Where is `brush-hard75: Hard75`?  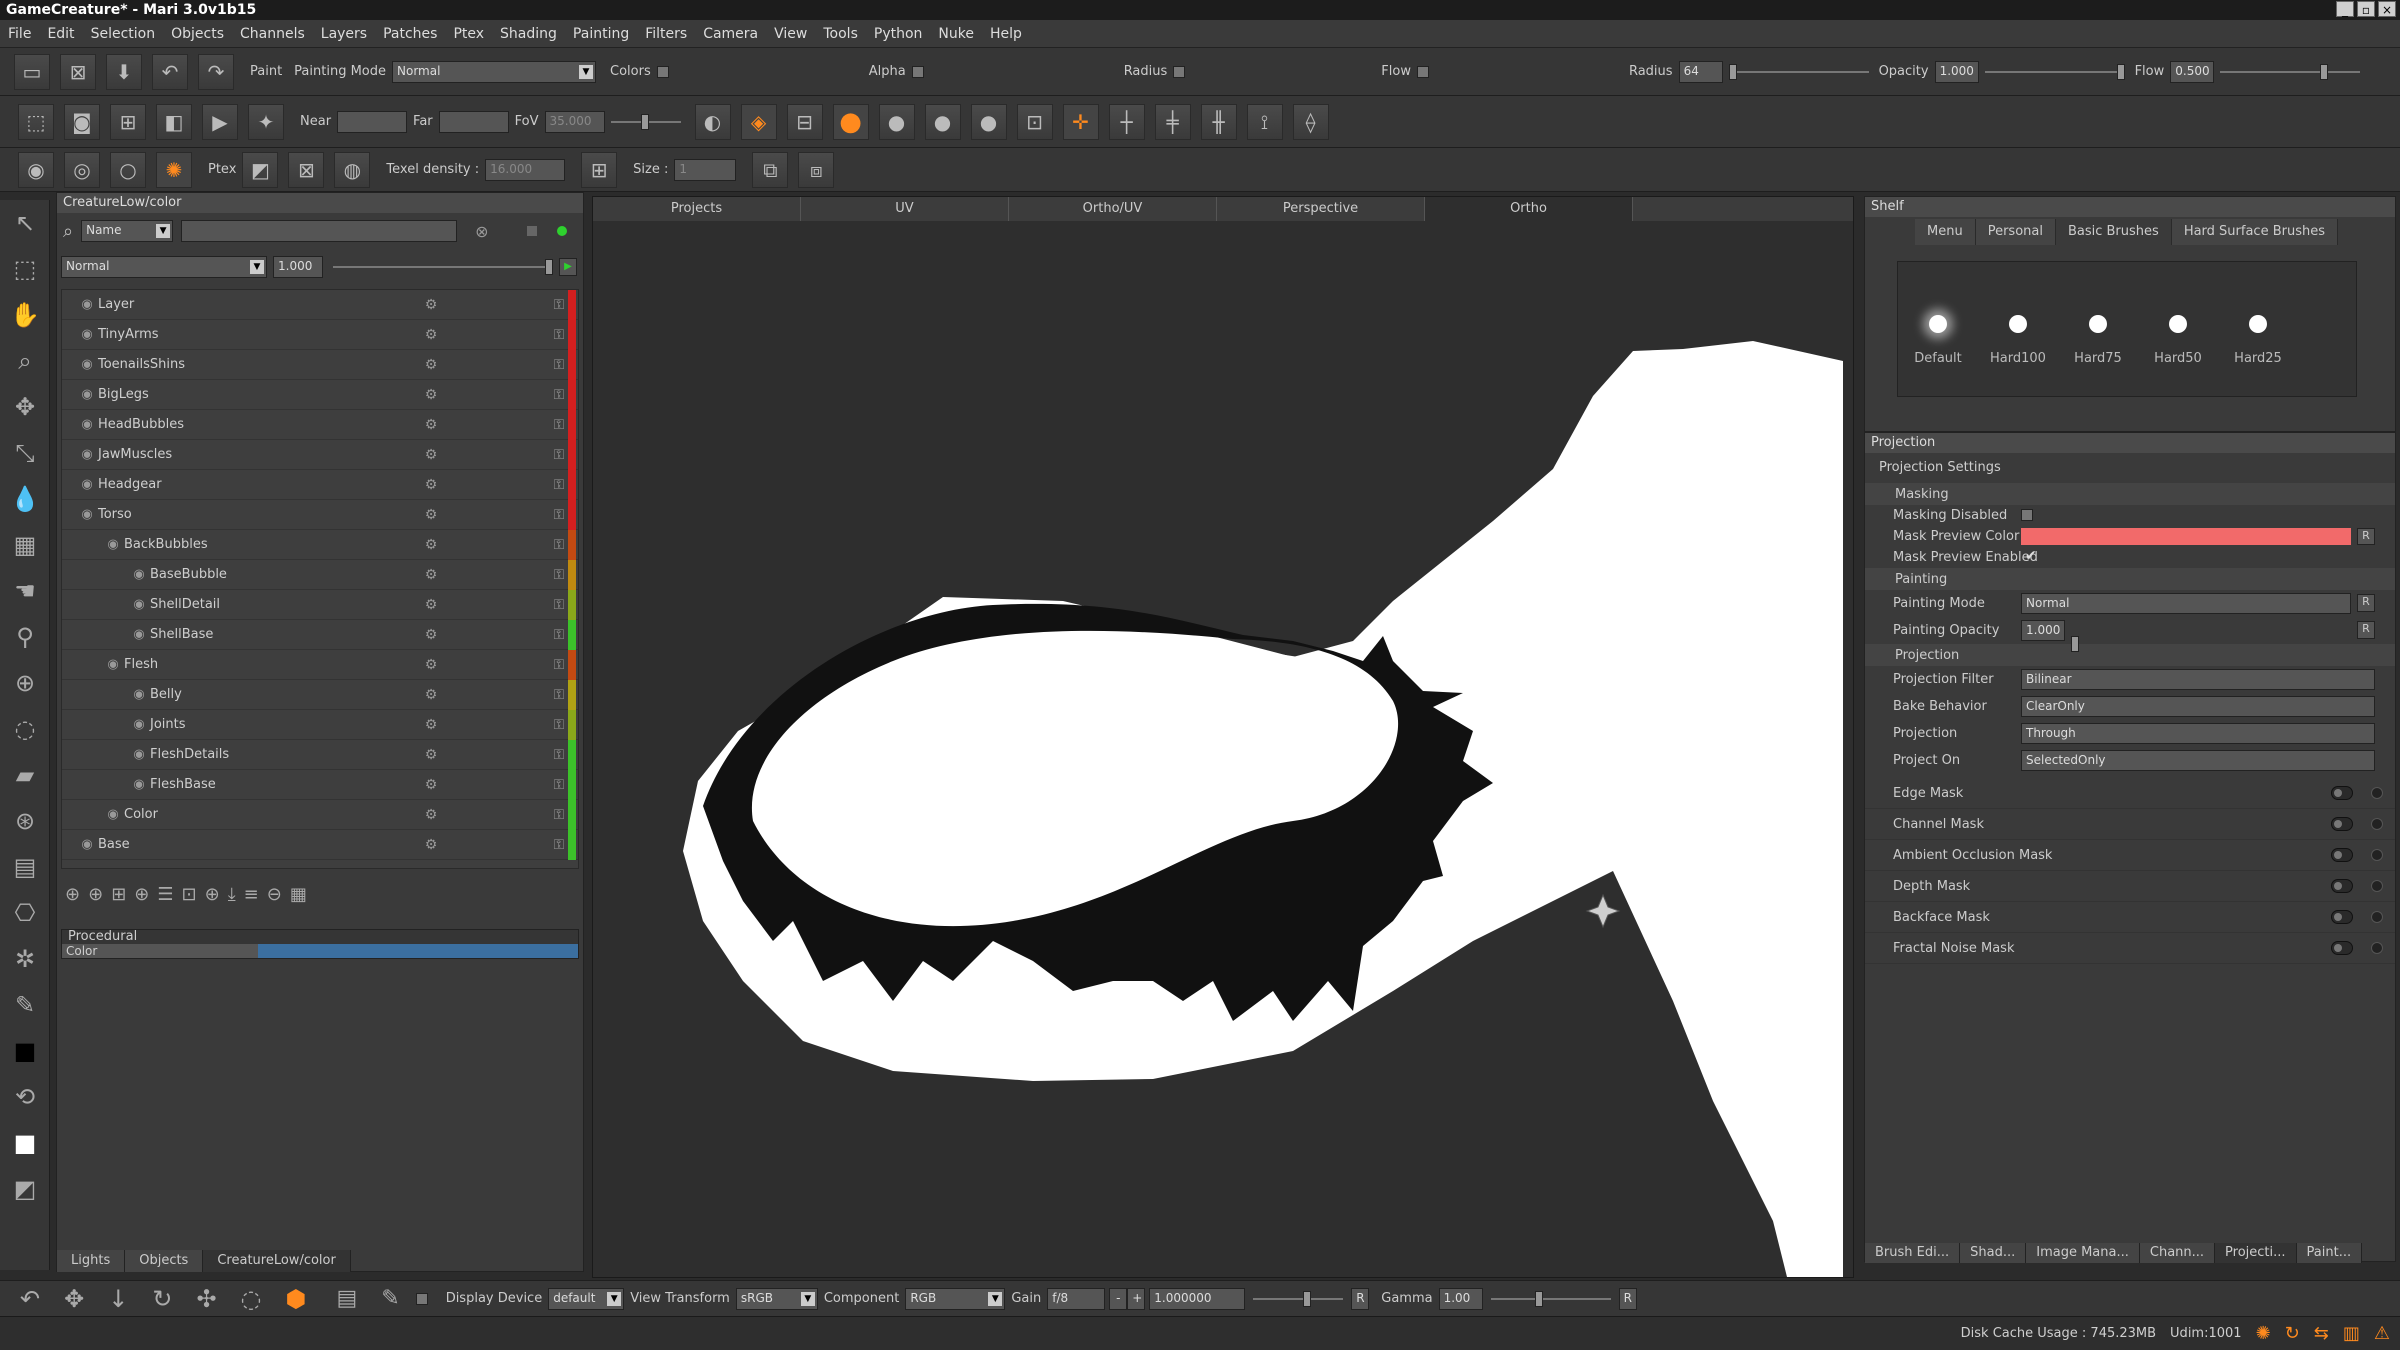
brush-hard75: Hard75 is located at coordinates (2098, 329).